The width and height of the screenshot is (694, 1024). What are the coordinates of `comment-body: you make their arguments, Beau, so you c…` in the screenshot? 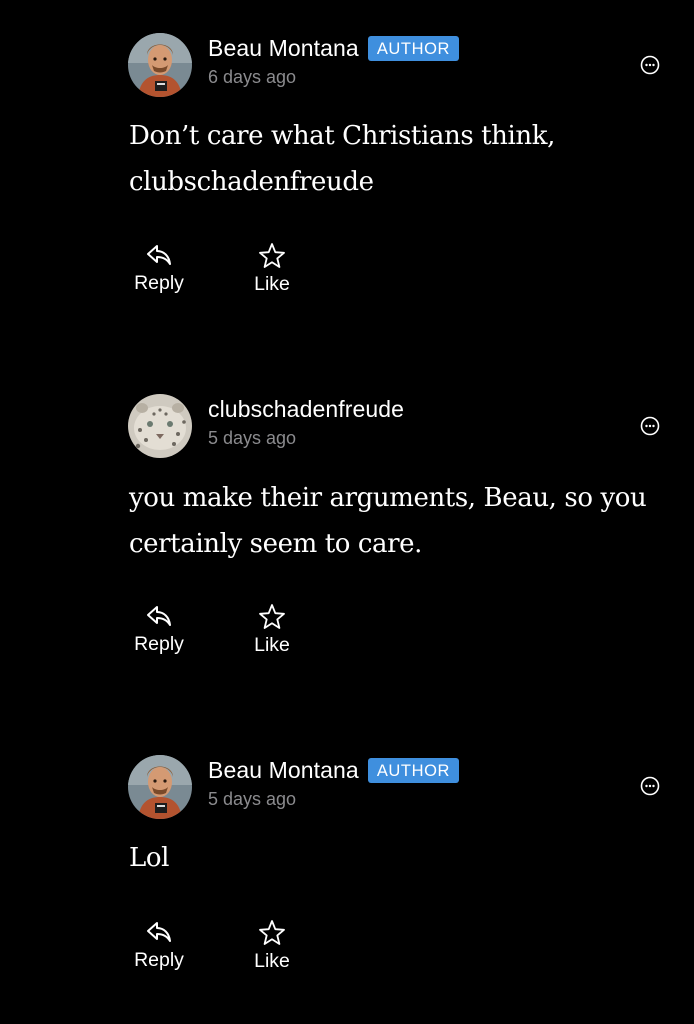 It's located at (388, 521).